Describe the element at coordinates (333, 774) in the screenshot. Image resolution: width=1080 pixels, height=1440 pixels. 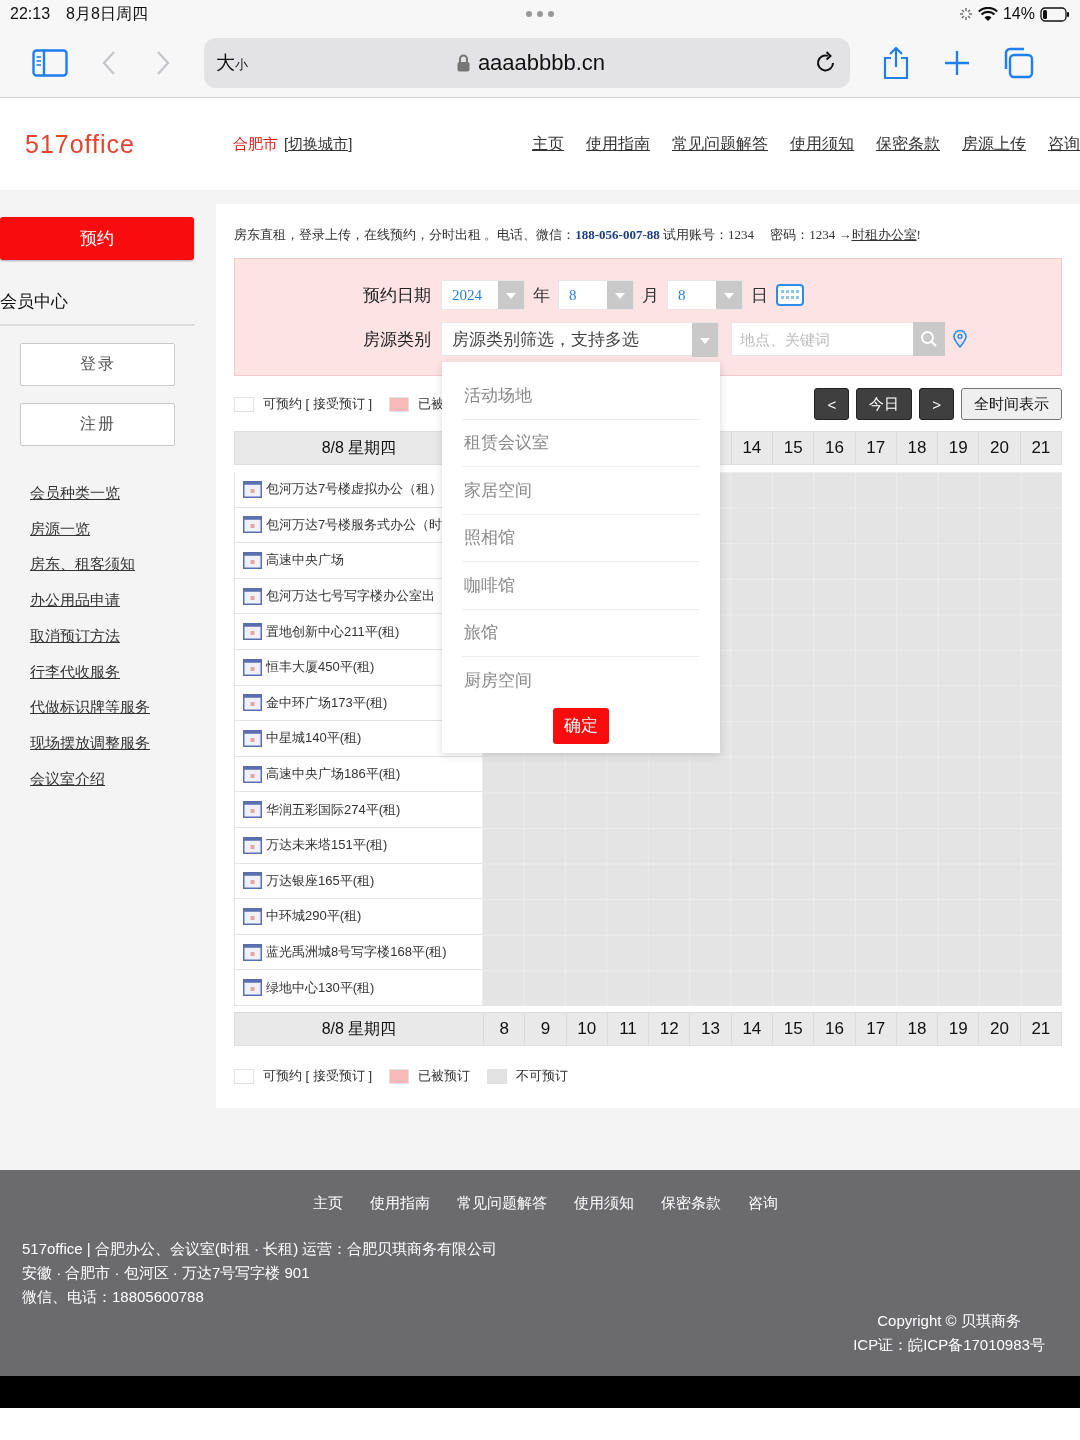
I see `room-name: 高速中央广场186平(租)` at that location.